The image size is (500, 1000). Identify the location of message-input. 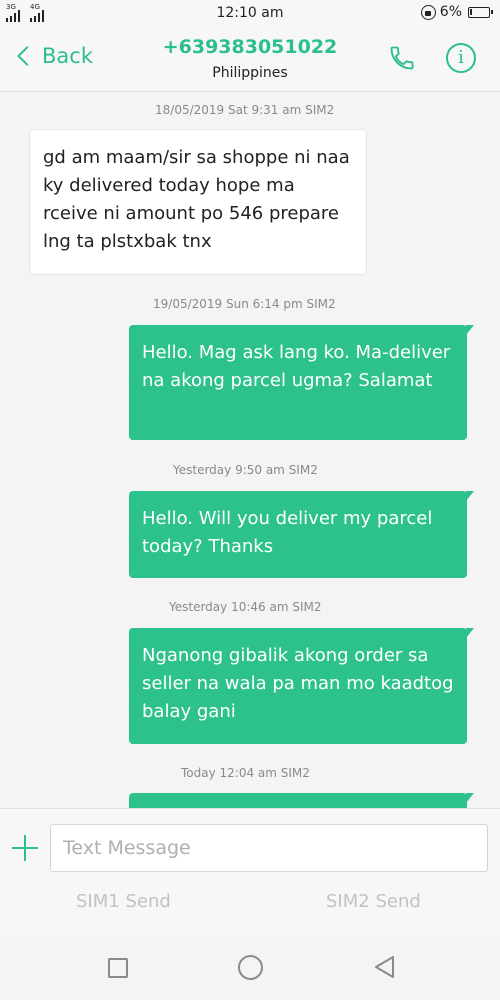
(269, 848).